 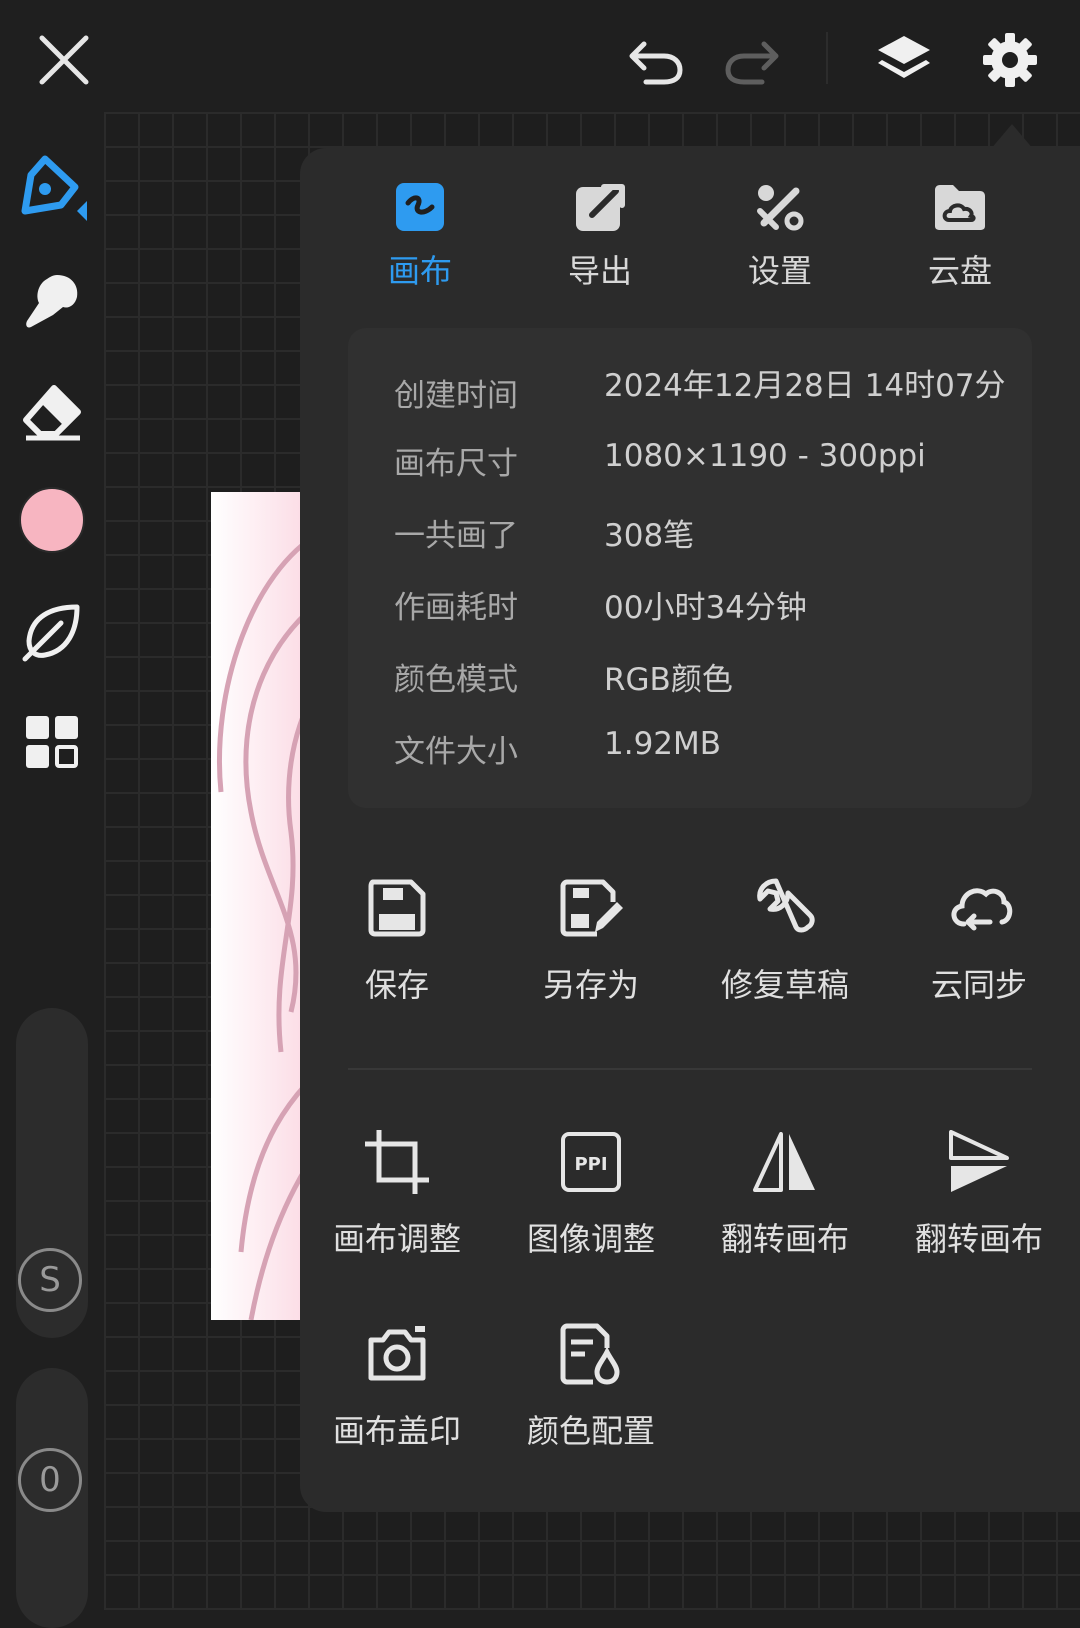 What do you see at coordinates (397, 1393) in the screenshot?
I see `canvas-stamp-button: 画布盖印` at bounding box center [397, 1393].